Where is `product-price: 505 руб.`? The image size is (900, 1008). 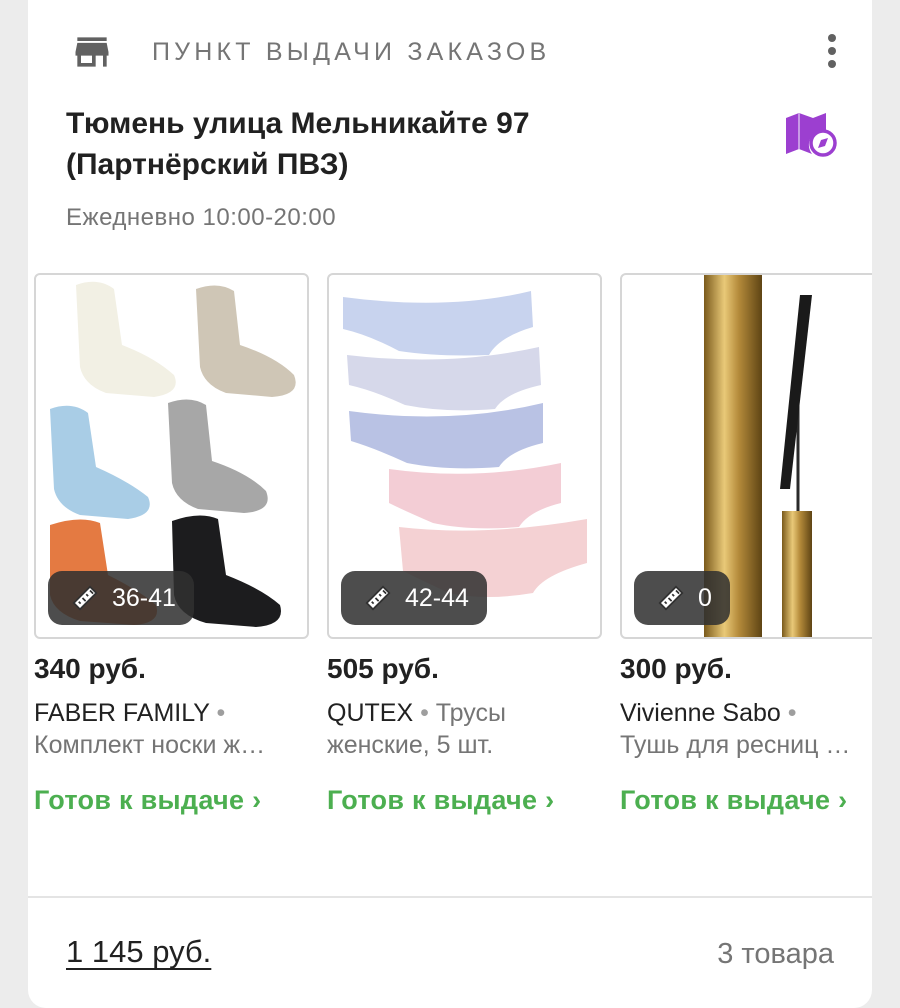 product-price: 505 руб. is located at coordinates (383, 668).